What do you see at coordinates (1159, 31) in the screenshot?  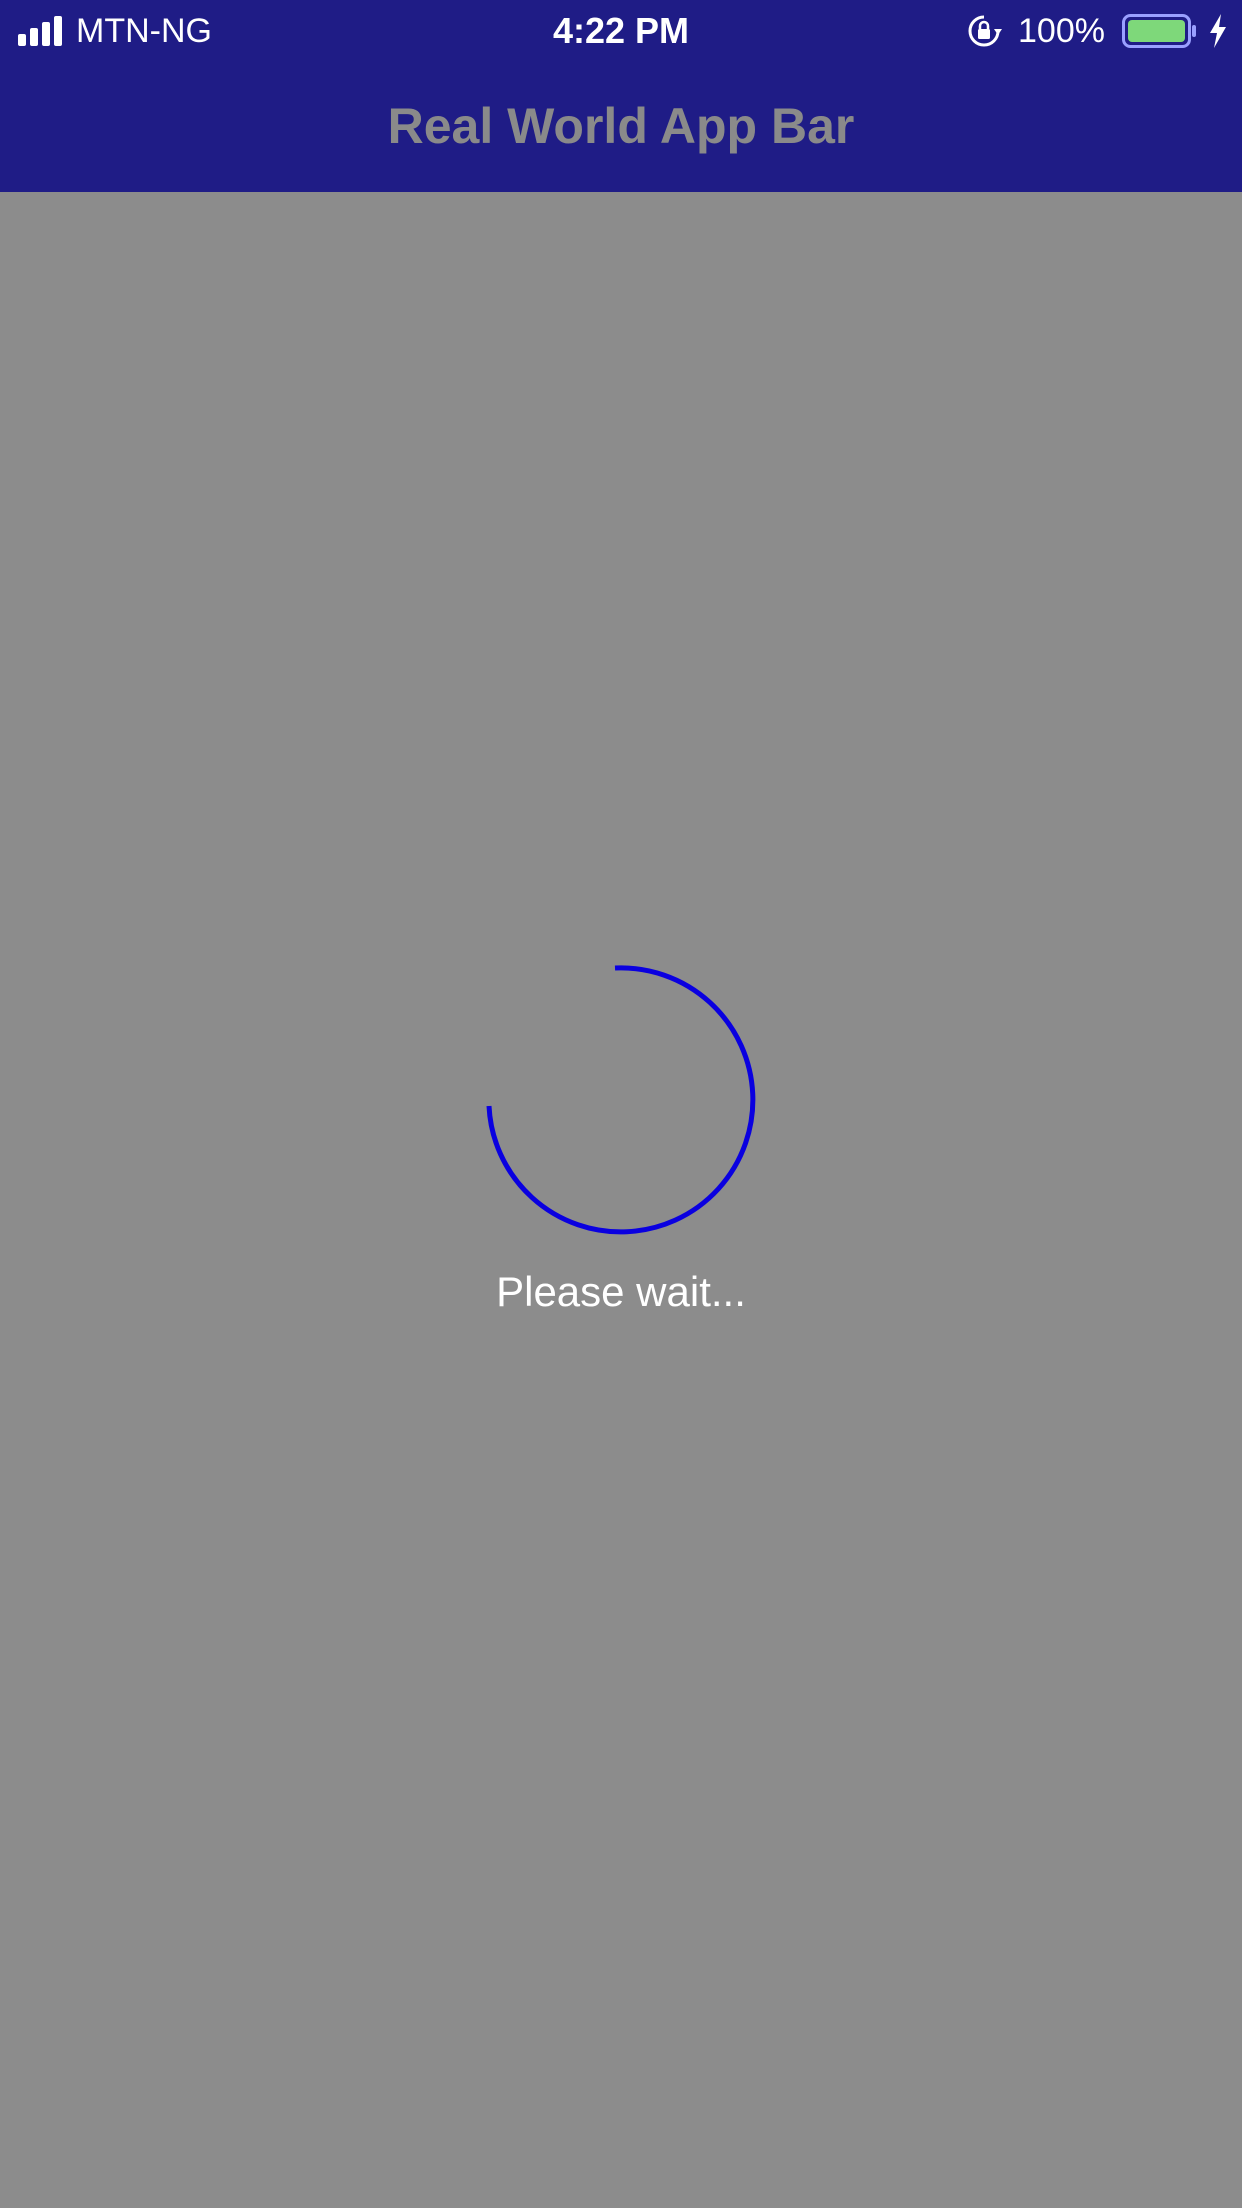 I see `battery-icon` at bounding box center [1159, 31].